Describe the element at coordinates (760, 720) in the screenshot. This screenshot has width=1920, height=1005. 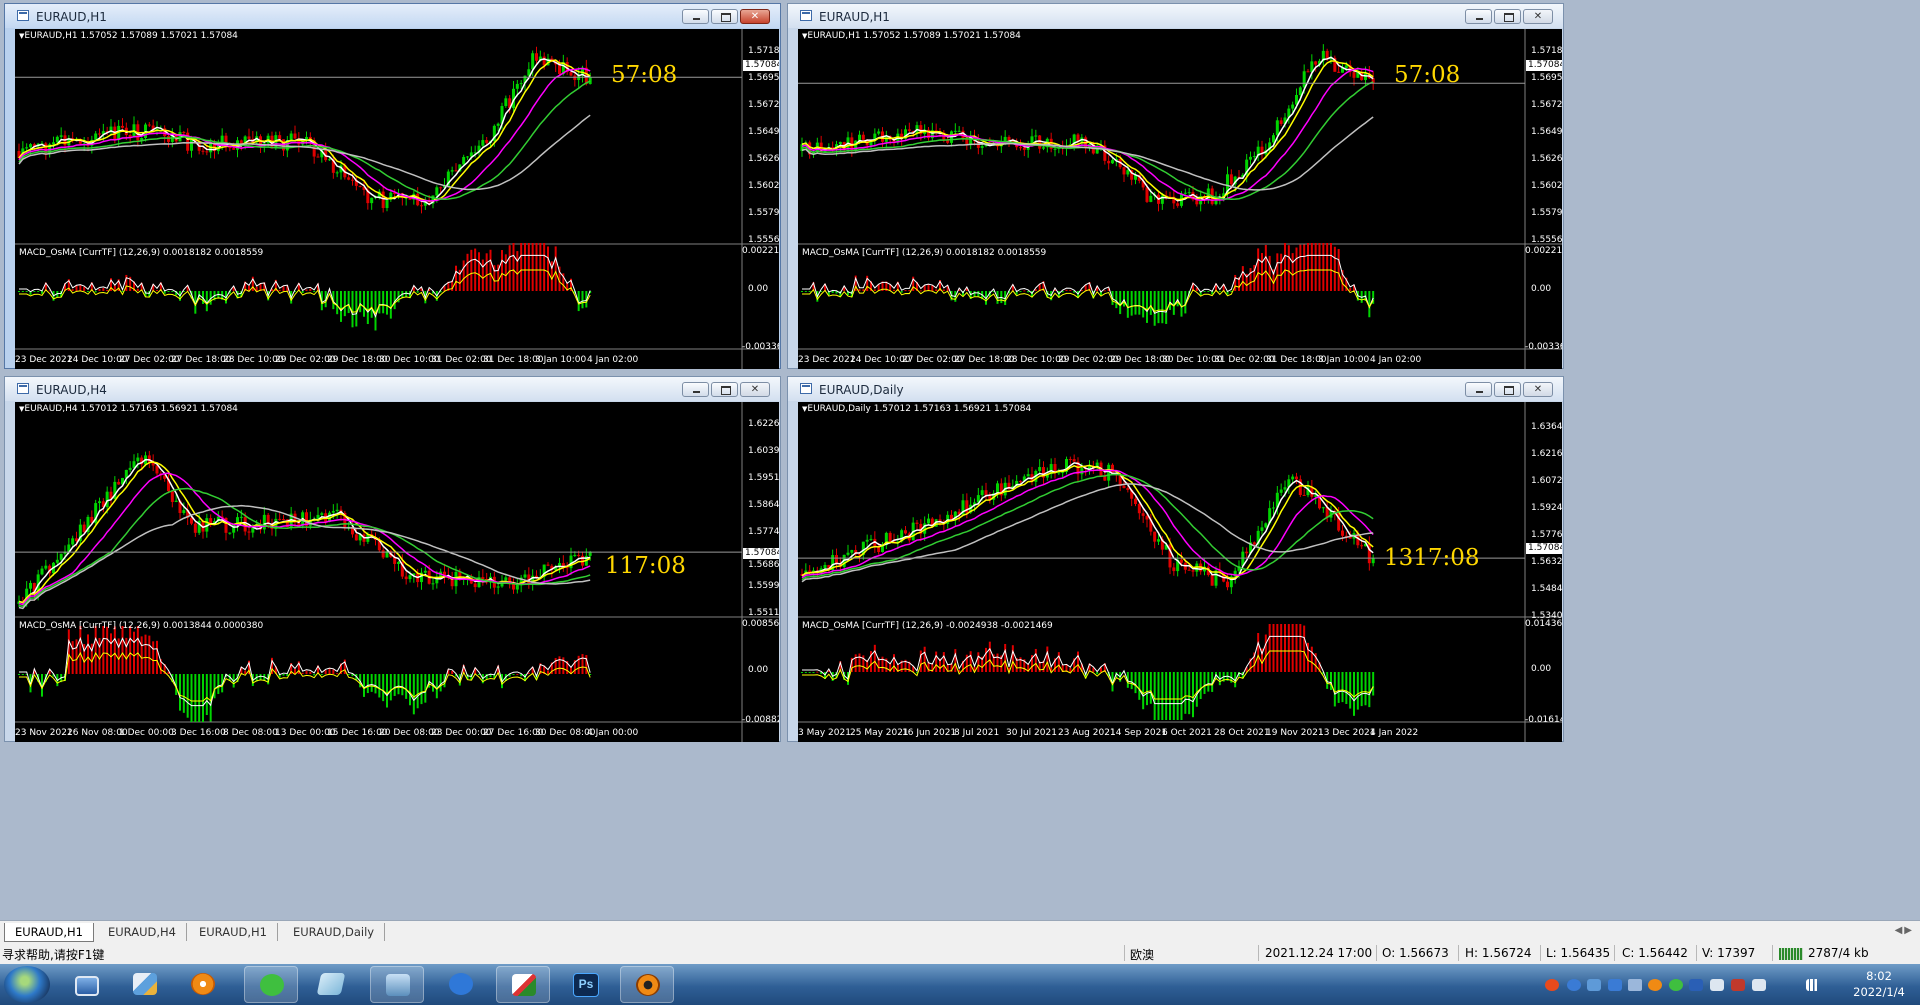
I see `macd-axis-label: -0.0088294` at that location.